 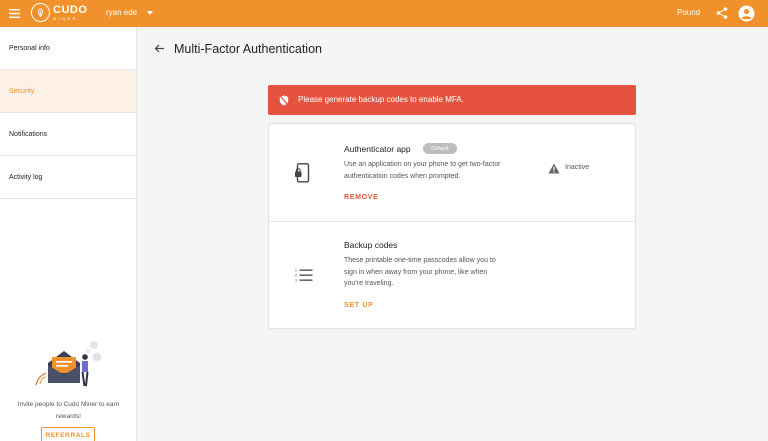 I want to click on authenticator-status: Inactive, so click(x=577, y=167).